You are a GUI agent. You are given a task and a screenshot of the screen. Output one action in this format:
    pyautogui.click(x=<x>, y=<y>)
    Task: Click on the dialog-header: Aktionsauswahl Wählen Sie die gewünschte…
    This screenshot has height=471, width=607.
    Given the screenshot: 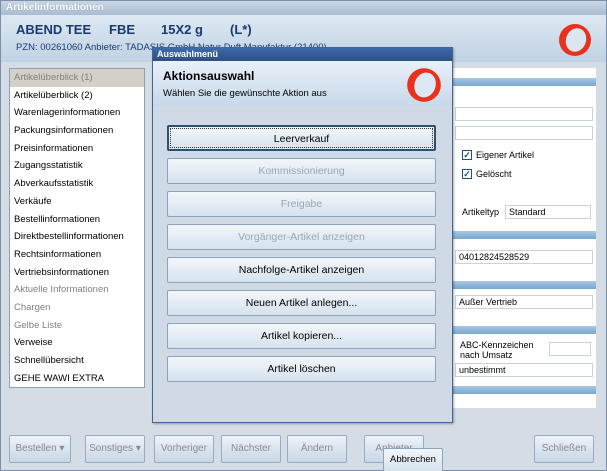 What is the action you would take?
    pyautogui.click(x=302, y=83)
    